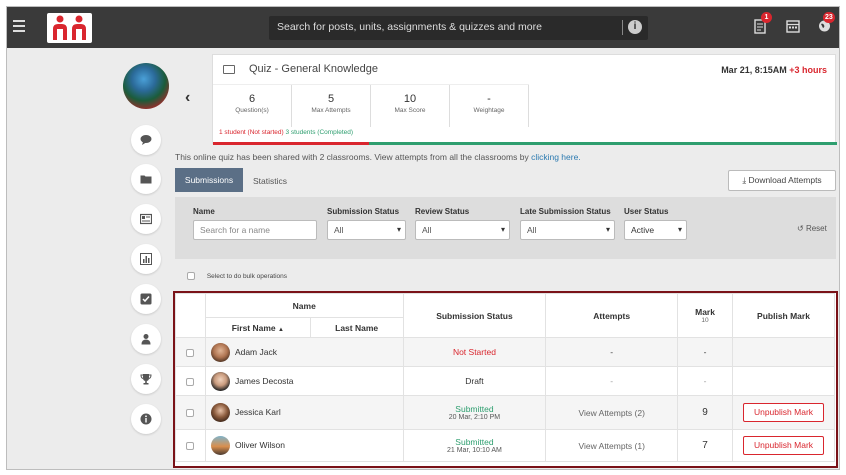 This screenshot has height=475, width=846. What do you see at coordinates (259, 444) in the screenshot?
I see `student-name: Oliver Wilson` at bounding box center [259, 444].